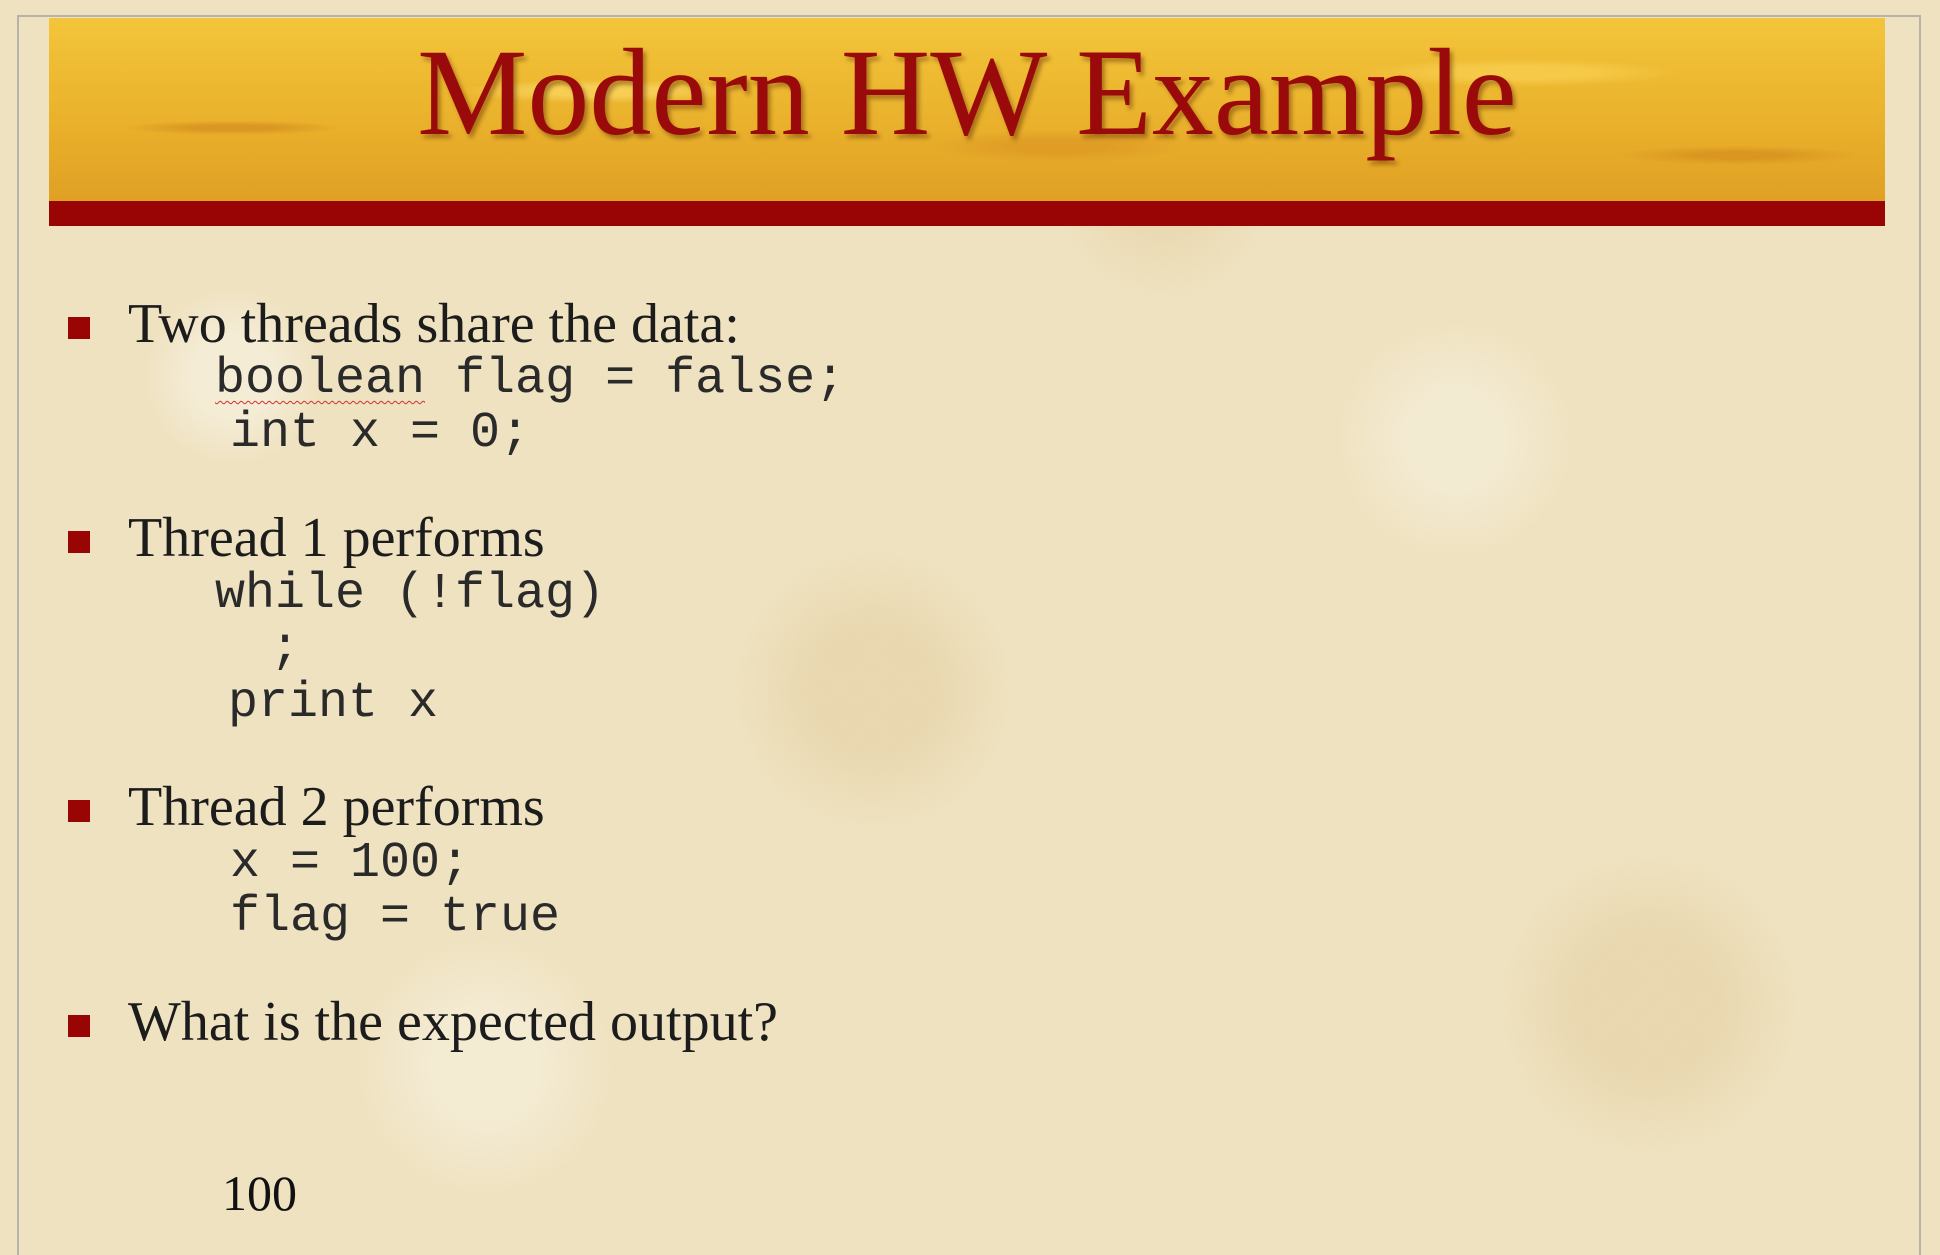 This screenshot has width=1940, height=1255. What do you see at coordinates (320, 379) in the screenshot?
I see `code-keyword-boolean: boolean` at bounding box center [320, 379].